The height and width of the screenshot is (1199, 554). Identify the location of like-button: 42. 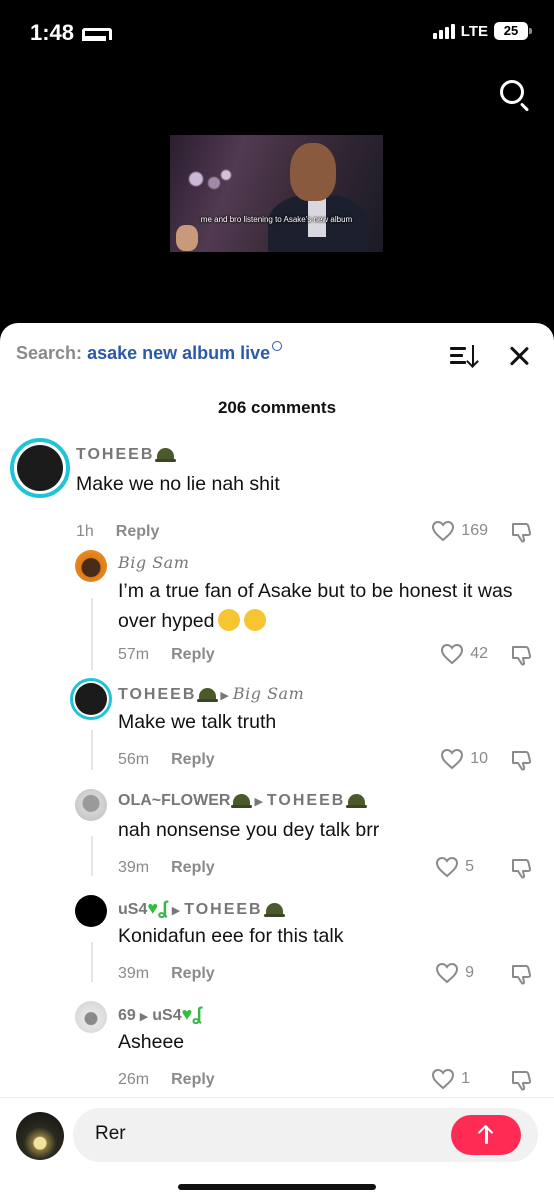
(464, 654).